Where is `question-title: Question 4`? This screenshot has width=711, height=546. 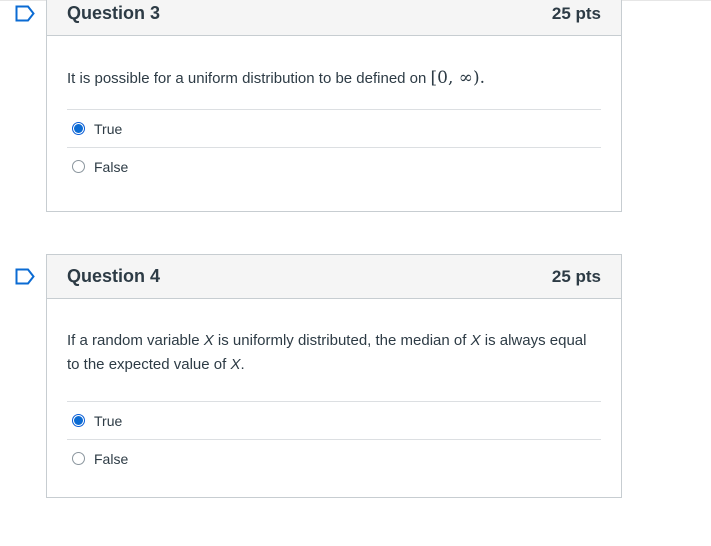 question-title: Question 4 is located at coordinates (114, 276).